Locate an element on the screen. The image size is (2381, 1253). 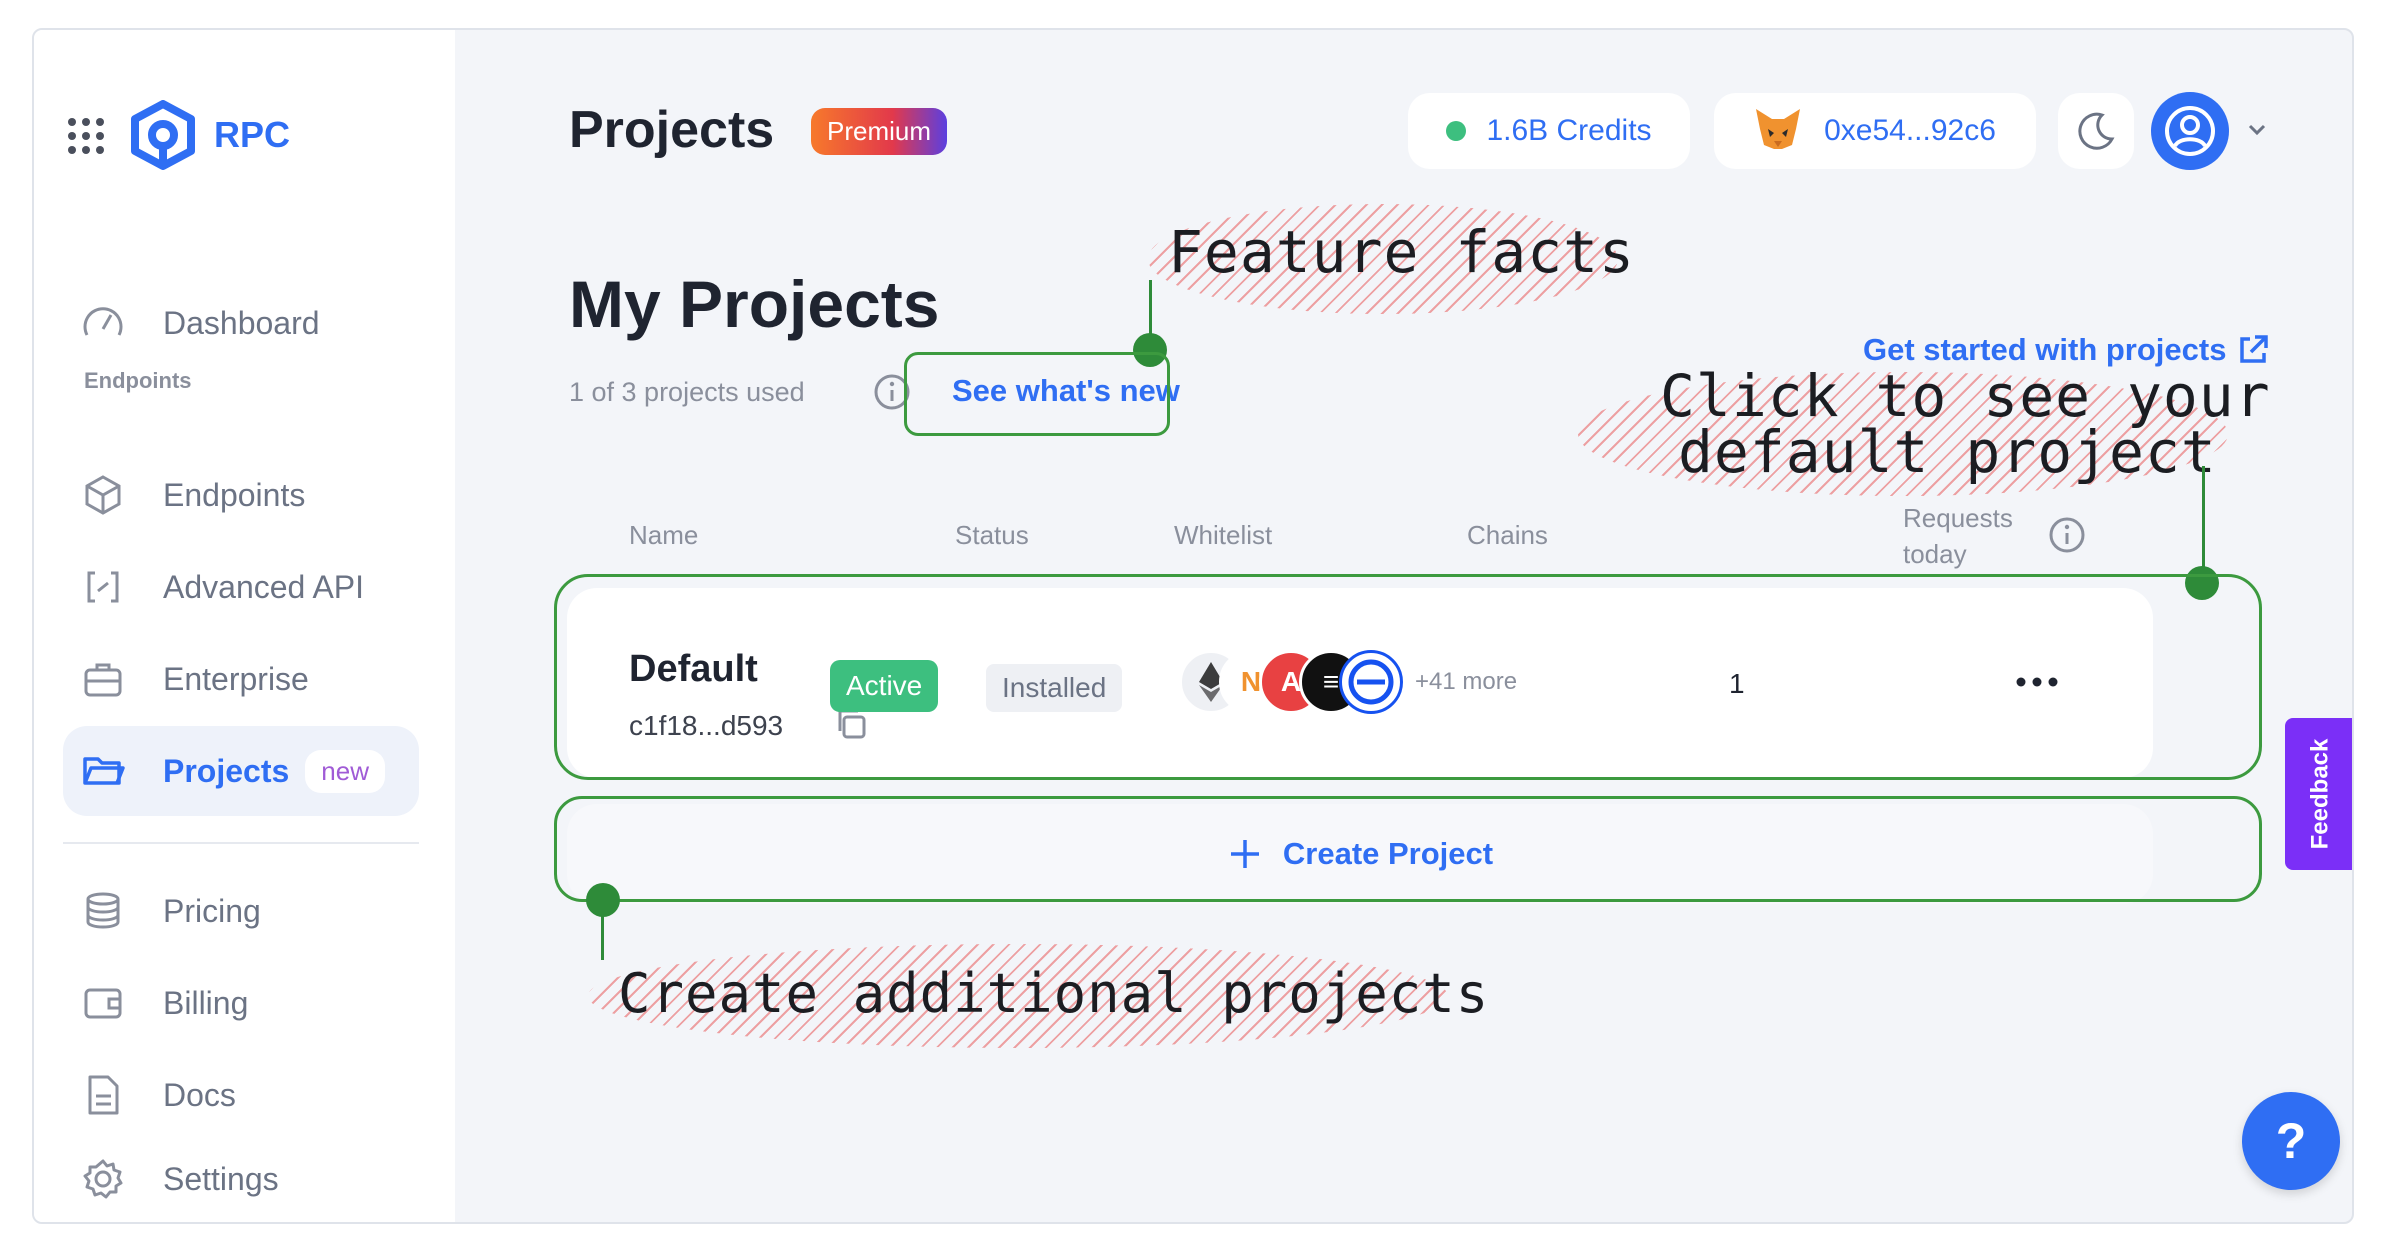
sidebar-item-label: Settings is located at coordinates (221, 1178).